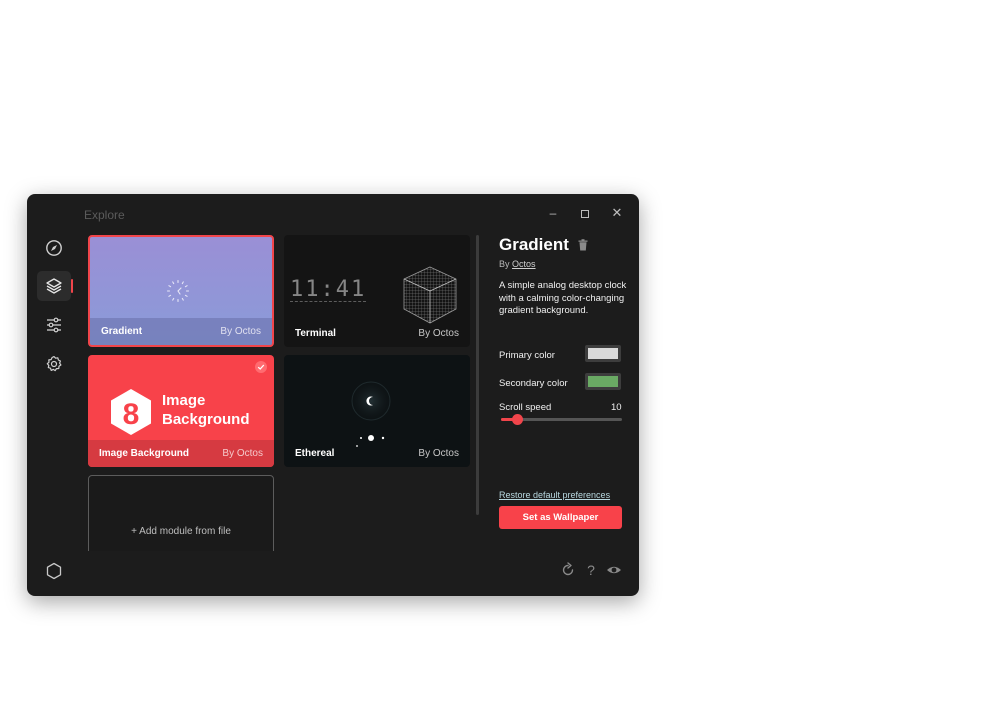  Describe the element at coordinates (181, 513) in the screenshot. I see `add-module-from-file-button: + Add module from file` at that location.